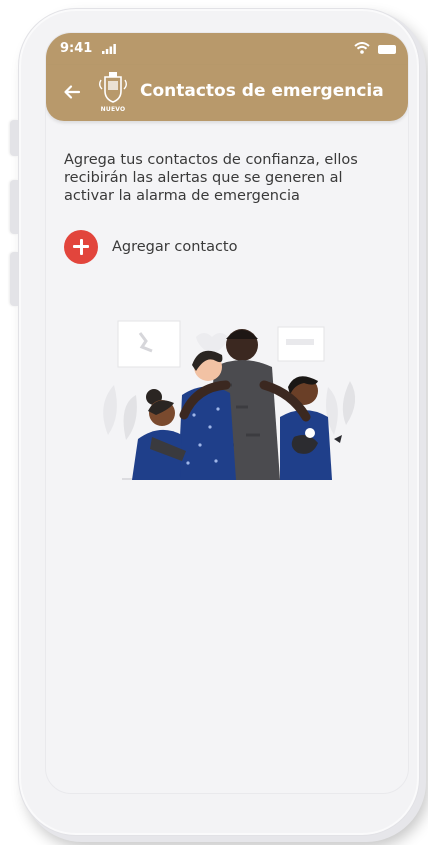  Describe the element at coordinates (362, 48) in the screenshot. I see `wifi-icon` at that location.